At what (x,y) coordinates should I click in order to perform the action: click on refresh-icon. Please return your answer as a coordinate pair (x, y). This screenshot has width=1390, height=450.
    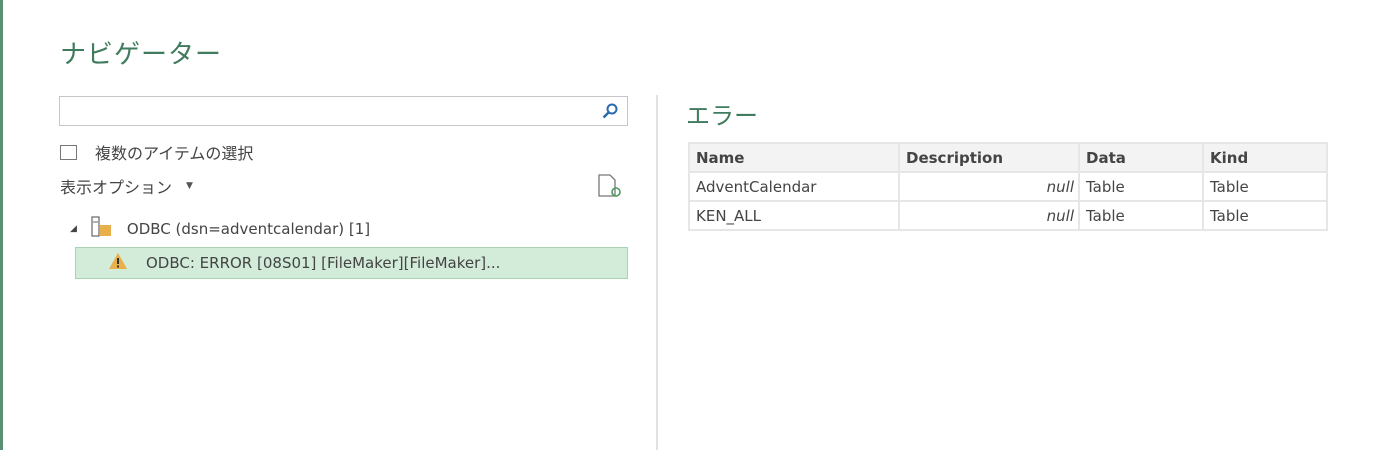
    Looking at the image, I should click on (610, 188).